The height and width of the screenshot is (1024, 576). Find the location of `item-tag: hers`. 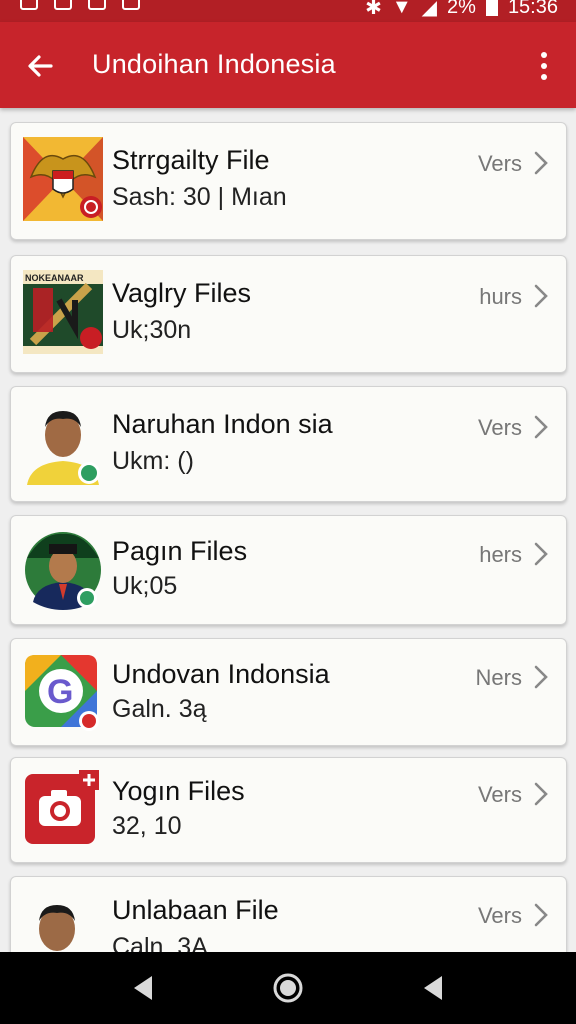

item-tag: hers is located at coordinates (500, 554).